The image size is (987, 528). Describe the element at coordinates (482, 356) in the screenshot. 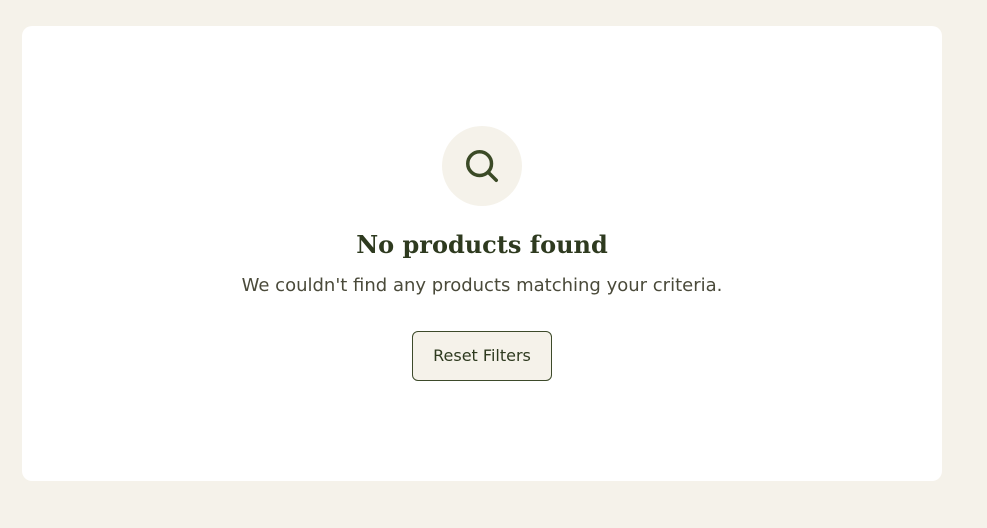

I see `reset-filters-button: Reset Filters` at that location.